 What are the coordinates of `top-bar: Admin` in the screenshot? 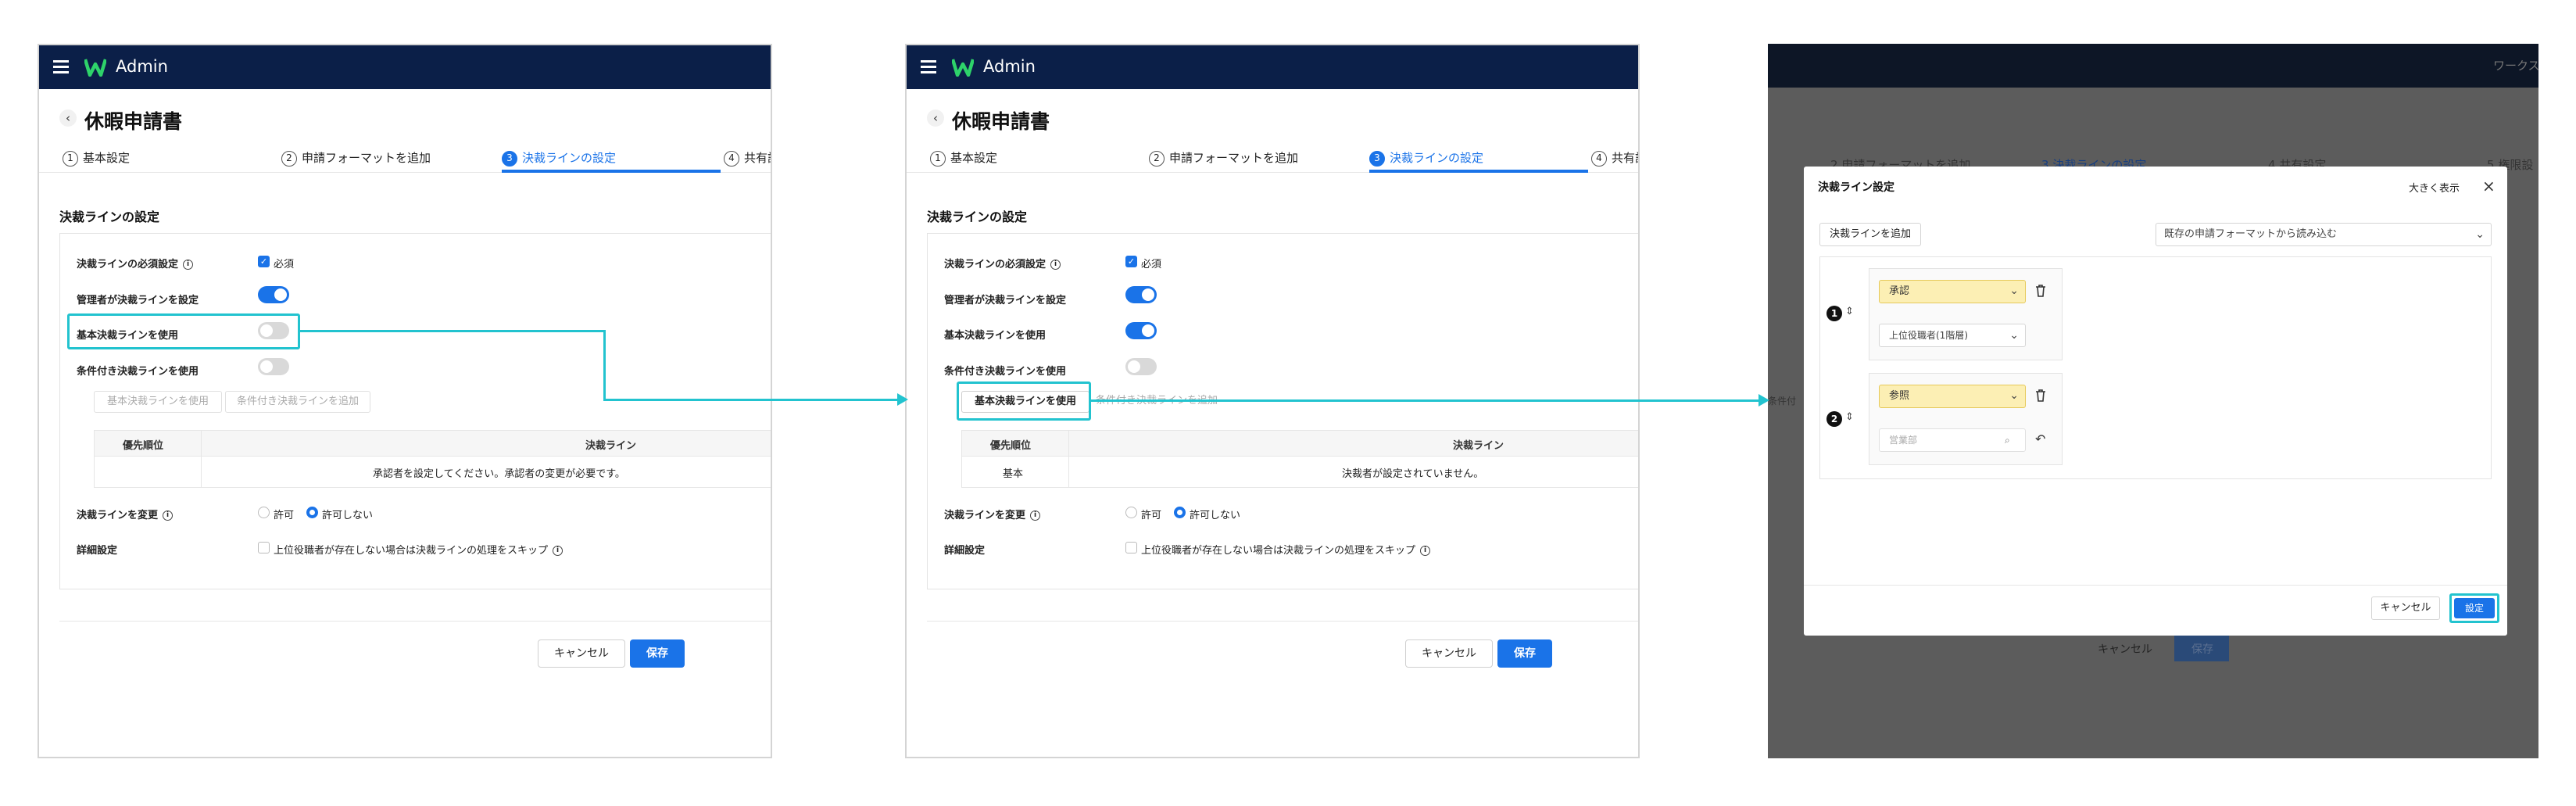 It's located at (405, 67).